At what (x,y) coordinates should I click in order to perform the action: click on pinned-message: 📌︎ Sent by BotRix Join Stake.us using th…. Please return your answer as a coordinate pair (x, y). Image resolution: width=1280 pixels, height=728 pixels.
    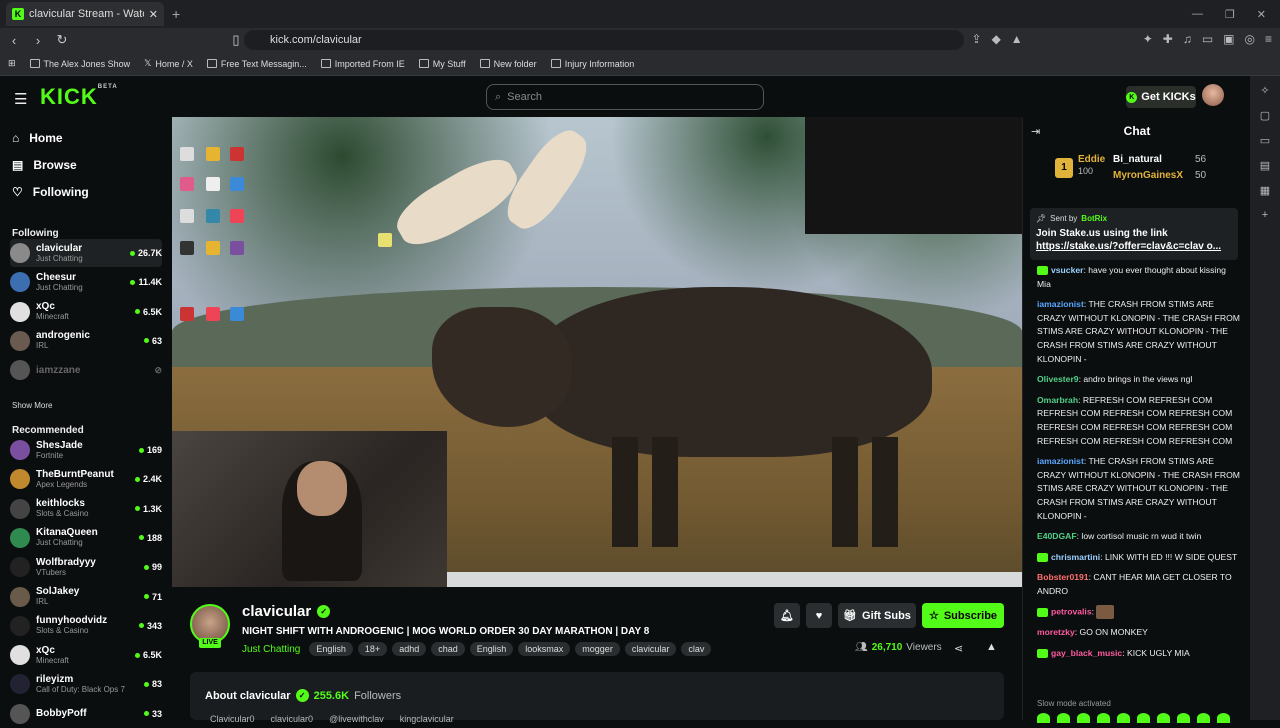
    Looking at the image, I should click on (1134, 234).